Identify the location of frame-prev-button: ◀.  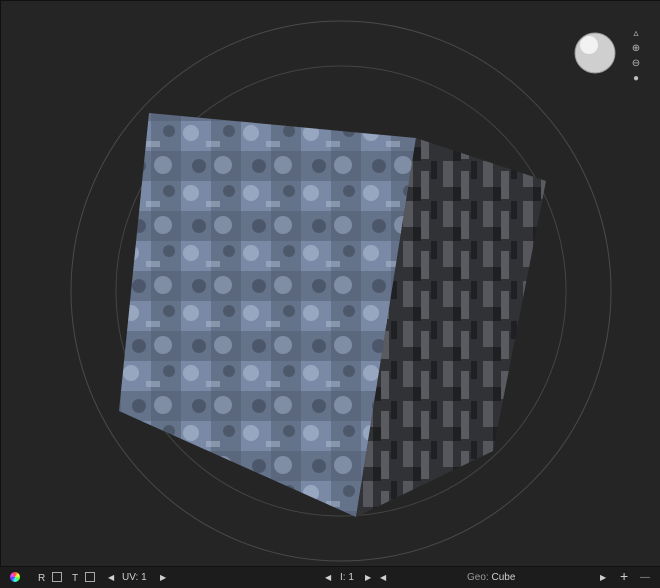
(328, 578).